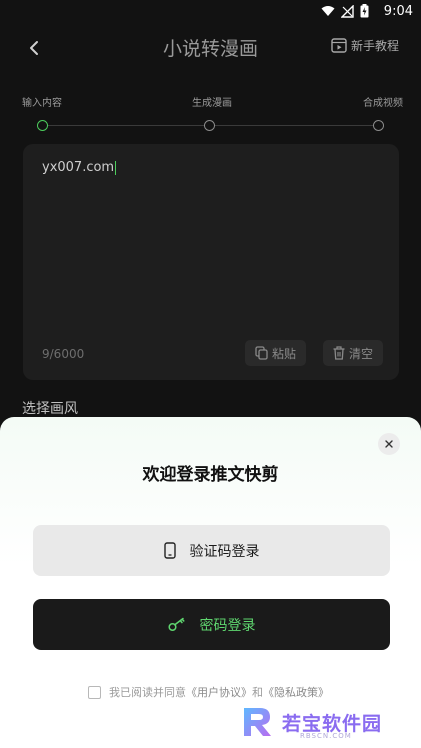 Image resolution: width=421 pixels, height=748 pixels. I want to click on text-cursor, so click(116, 167).